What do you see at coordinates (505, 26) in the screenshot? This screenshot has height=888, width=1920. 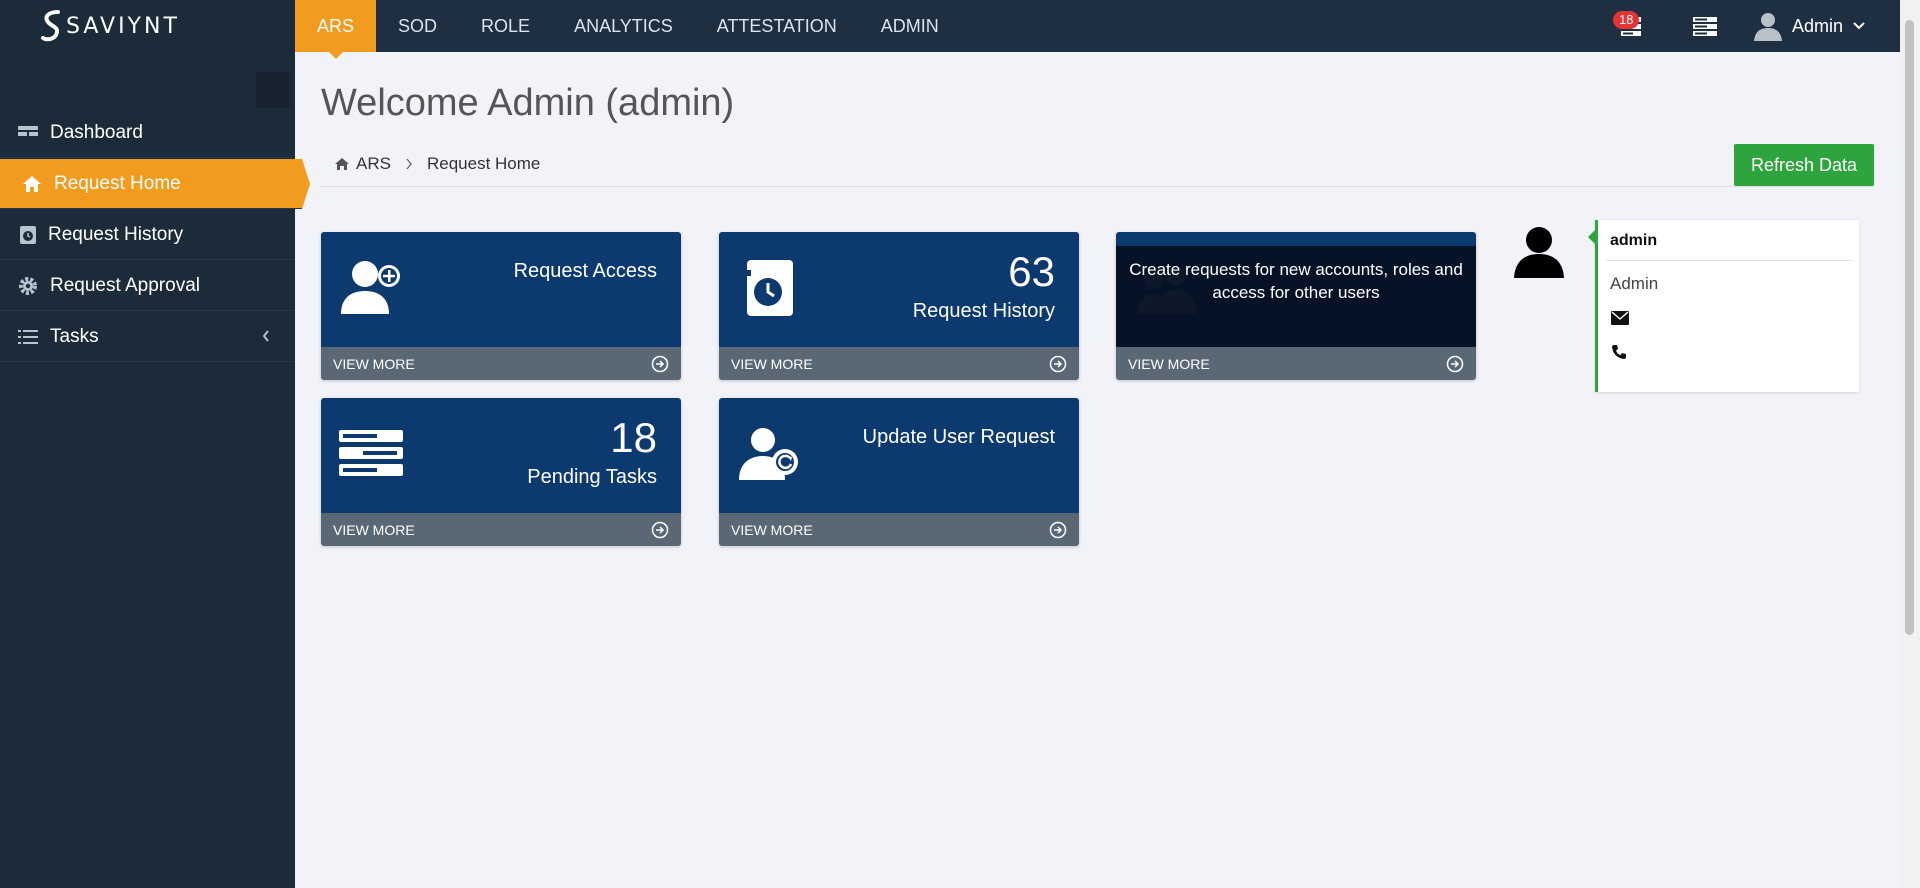 I see `tab-role: ROLE` at bounding box center [505, 26].